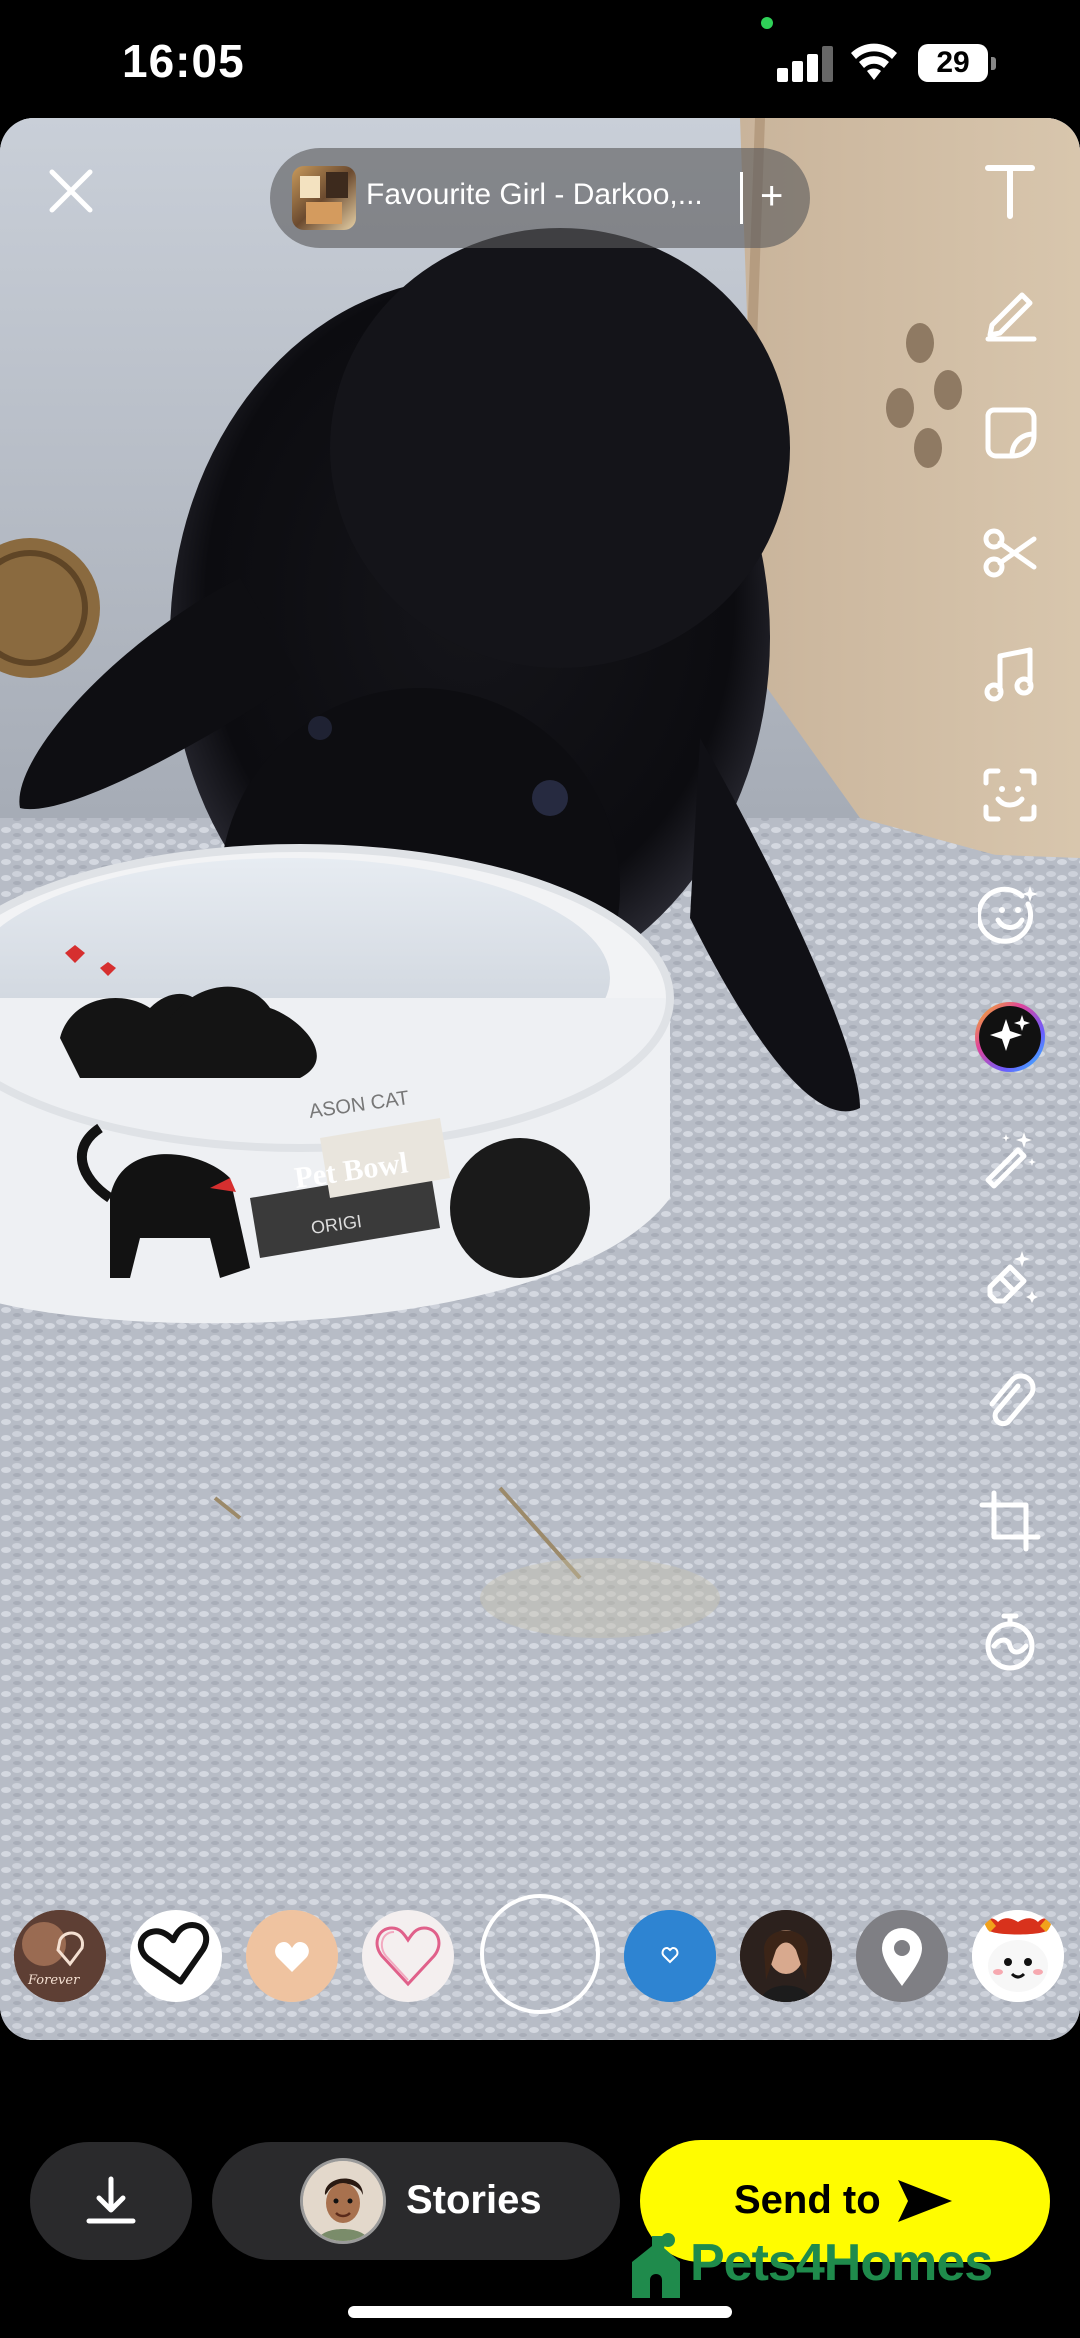 Image resolution: width=1080 pixels, height=2338 pixels. I want to click on small-heart-icon, so click(670, 1956).